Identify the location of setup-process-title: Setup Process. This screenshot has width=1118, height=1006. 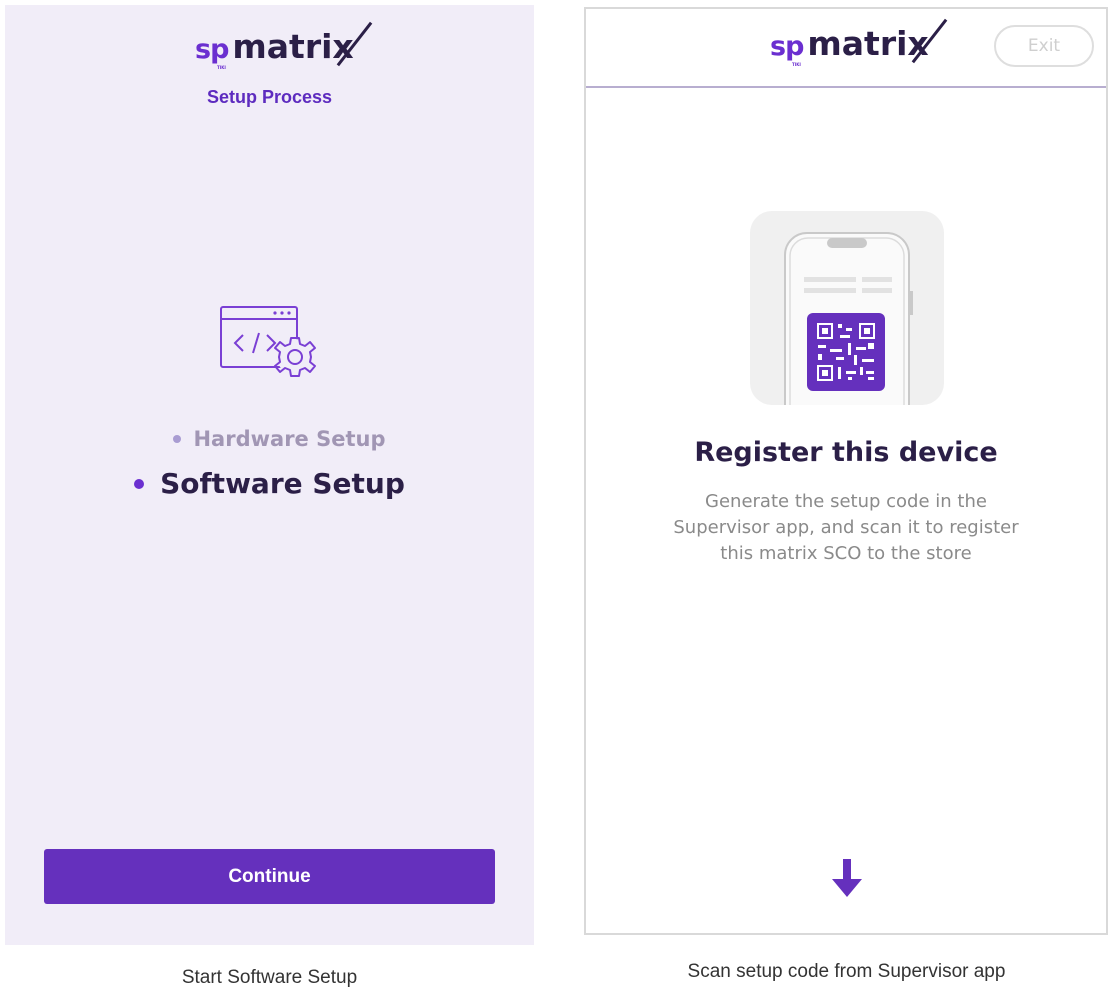
(269, 97).